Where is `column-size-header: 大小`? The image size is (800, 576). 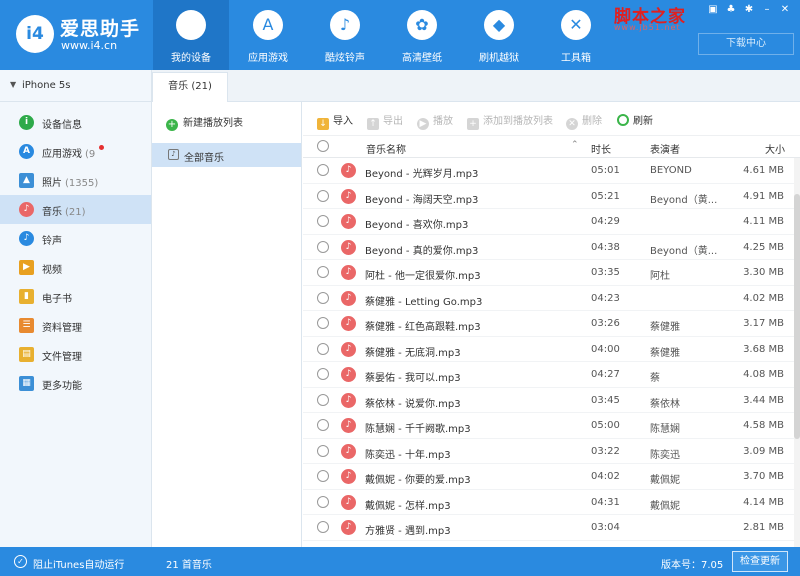
column-size-header: 大小 is located at coordinates (775, 148).